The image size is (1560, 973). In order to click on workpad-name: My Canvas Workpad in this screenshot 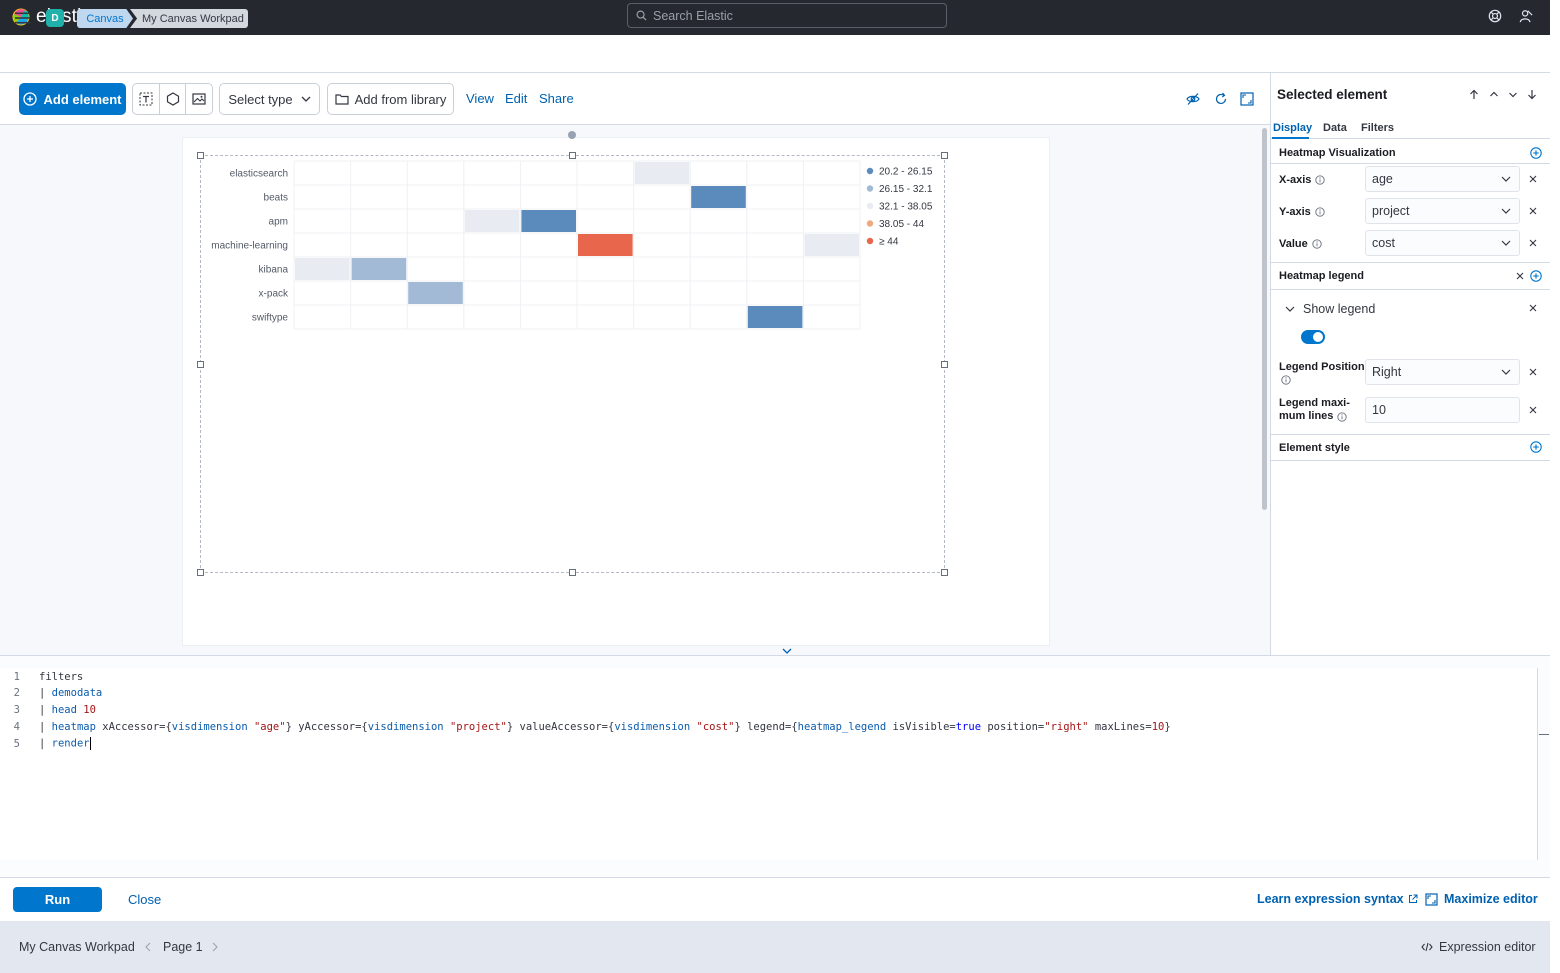, I will do `click(77, 947)`.